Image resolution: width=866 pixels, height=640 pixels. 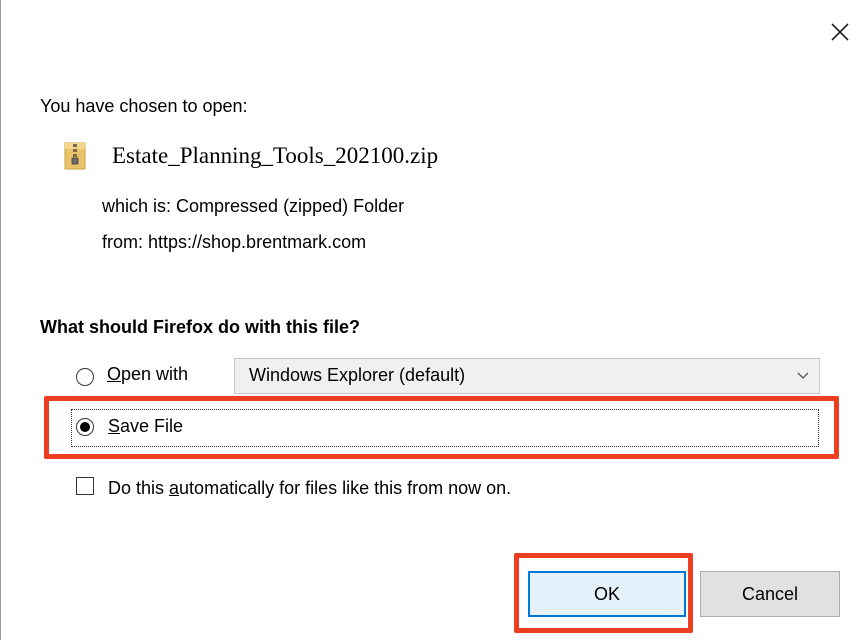 I want to click on open-with-app-value: Windows Explorer (default), so click(x=357, y=375).